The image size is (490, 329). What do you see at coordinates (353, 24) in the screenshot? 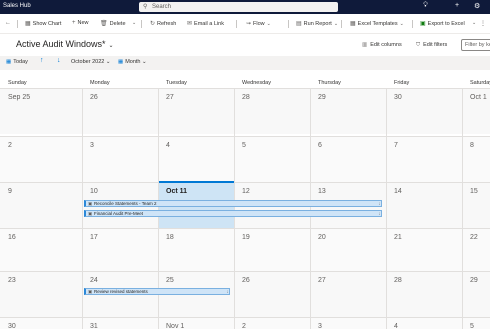
I see `excel-template-icon: ▦` at bounding box center [353, 24].